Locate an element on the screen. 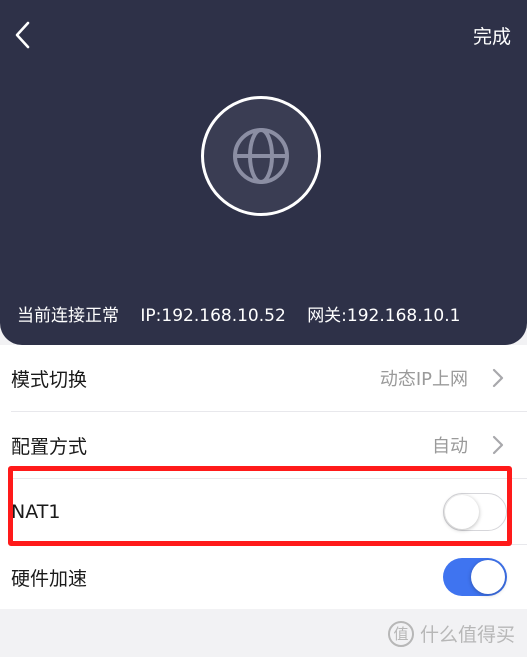 Image resolution: width=527 pixels, height=657 pixels. config-method-row: 配置方式 自动 is located at coordinates (263, 445).